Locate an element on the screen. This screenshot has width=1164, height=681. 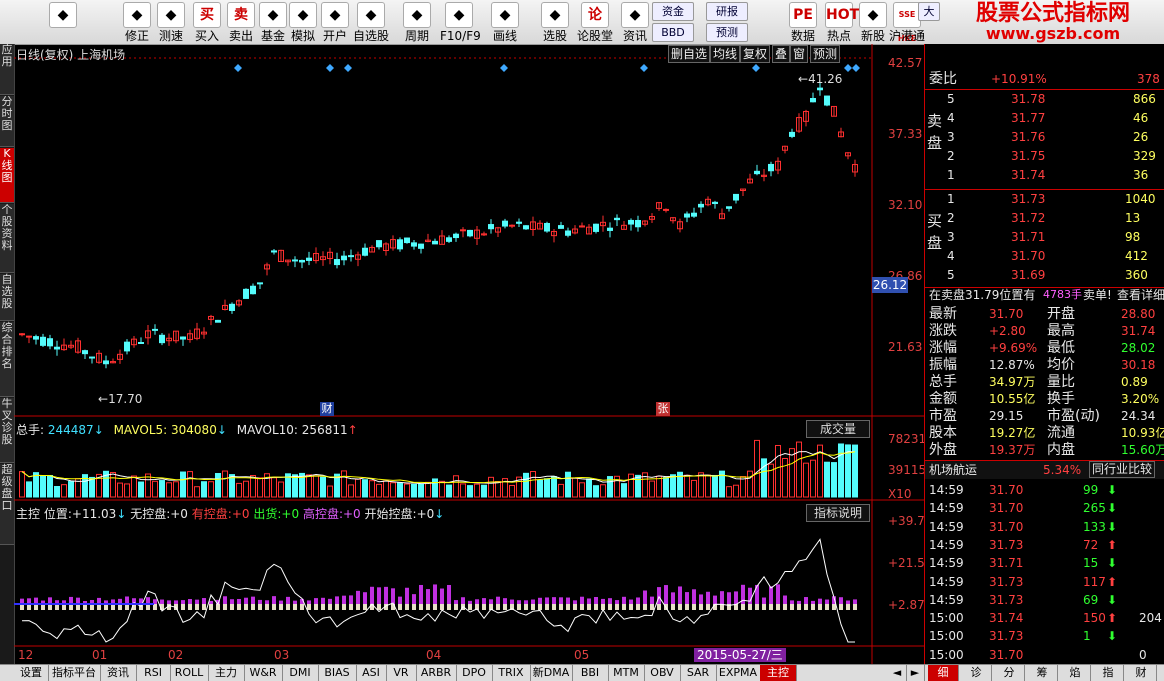
indicator-tab: SAR is located at coordinates (698, 673).